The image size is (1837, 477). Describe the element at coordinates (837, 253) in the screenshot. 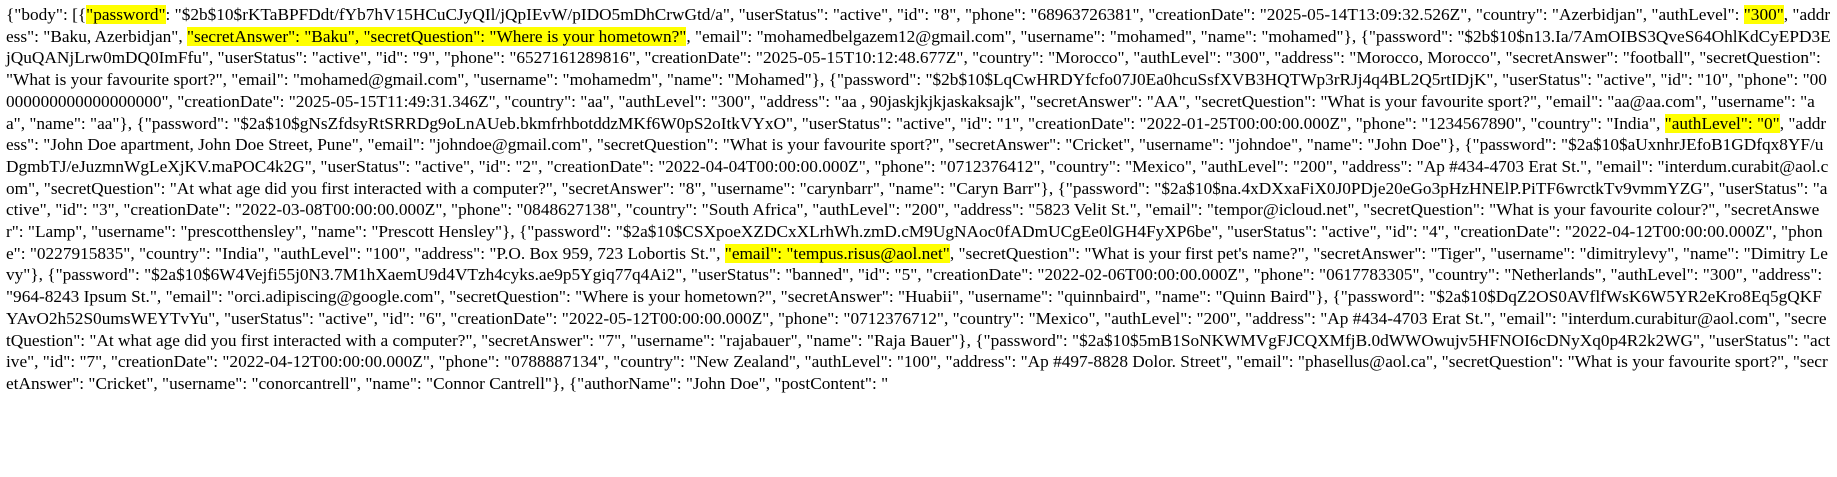

I see `highlighted-json-text: "email": "tempus.risus@aol.net"` at that location.